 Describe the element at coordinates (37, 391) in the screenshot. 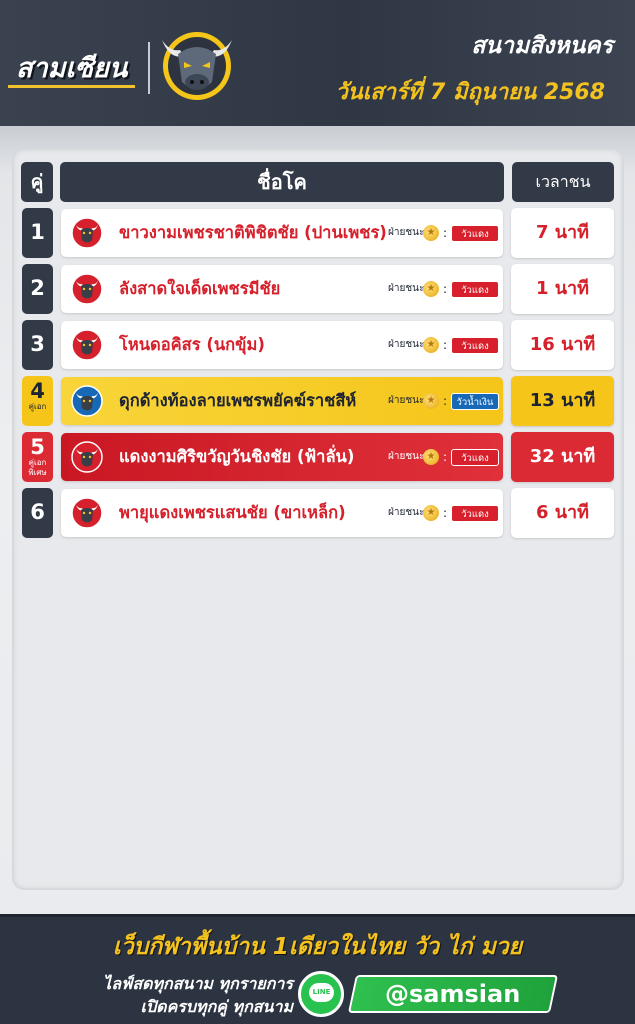

I see `pair-number-text: 4` at that location.